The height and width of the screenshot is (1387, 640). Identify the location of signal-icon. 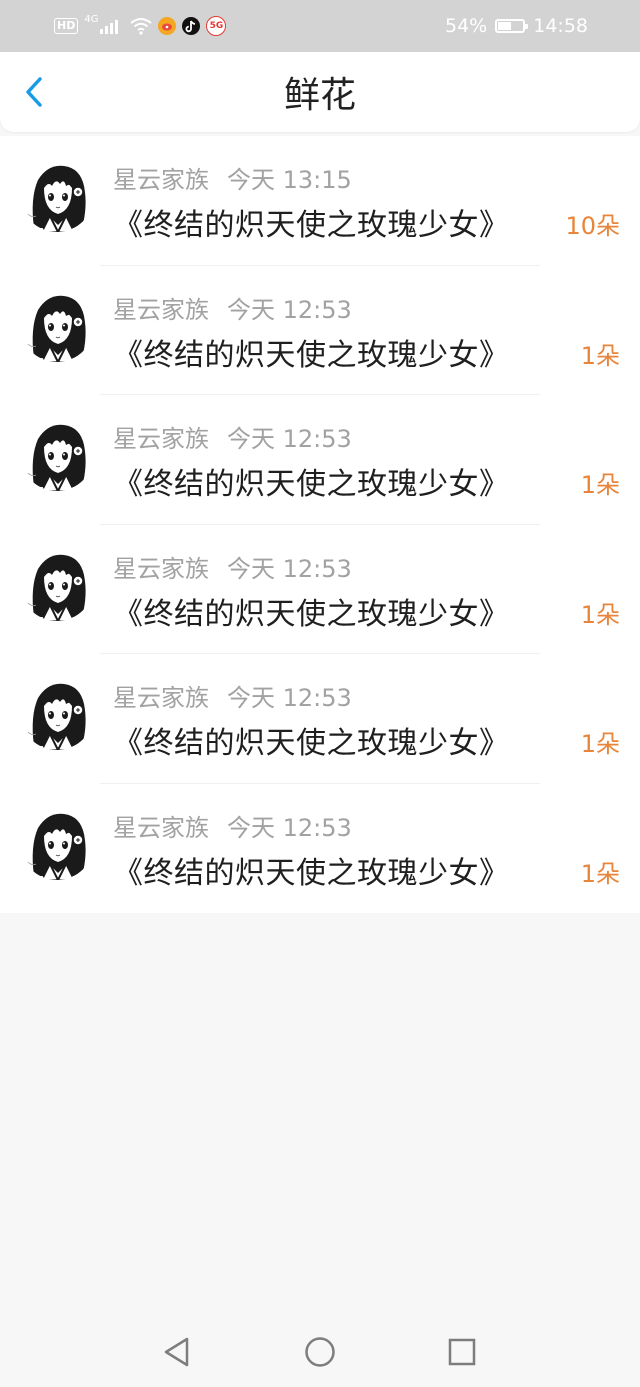
(109, 26).